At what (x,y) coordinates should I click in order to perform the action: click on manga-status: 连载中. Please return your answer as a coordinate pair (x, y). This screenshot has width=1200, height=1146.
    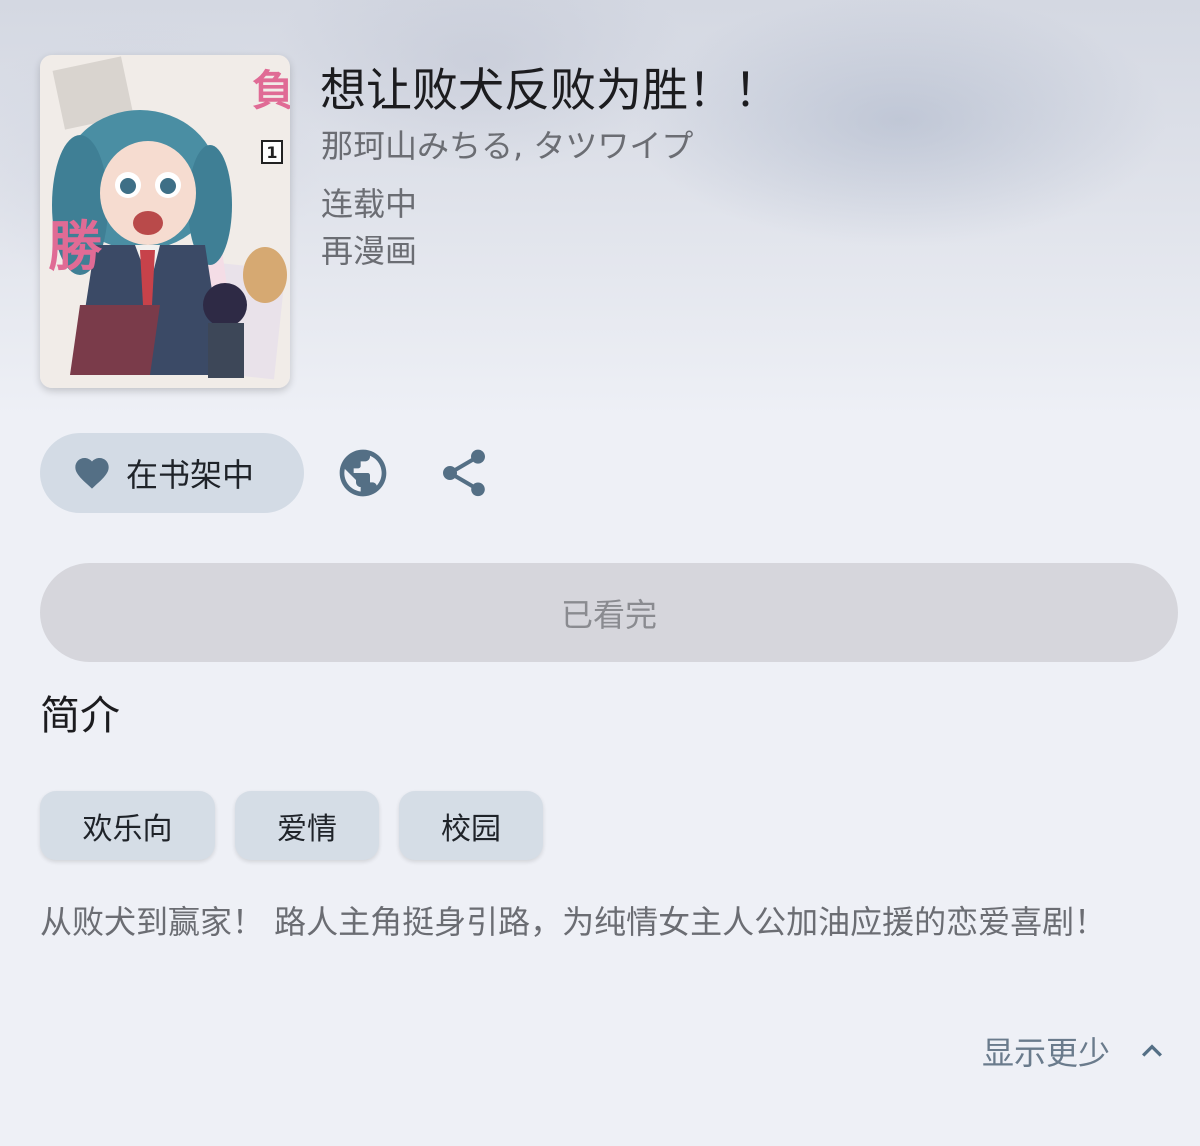
    Looking at the image, I should click on (369, 204).